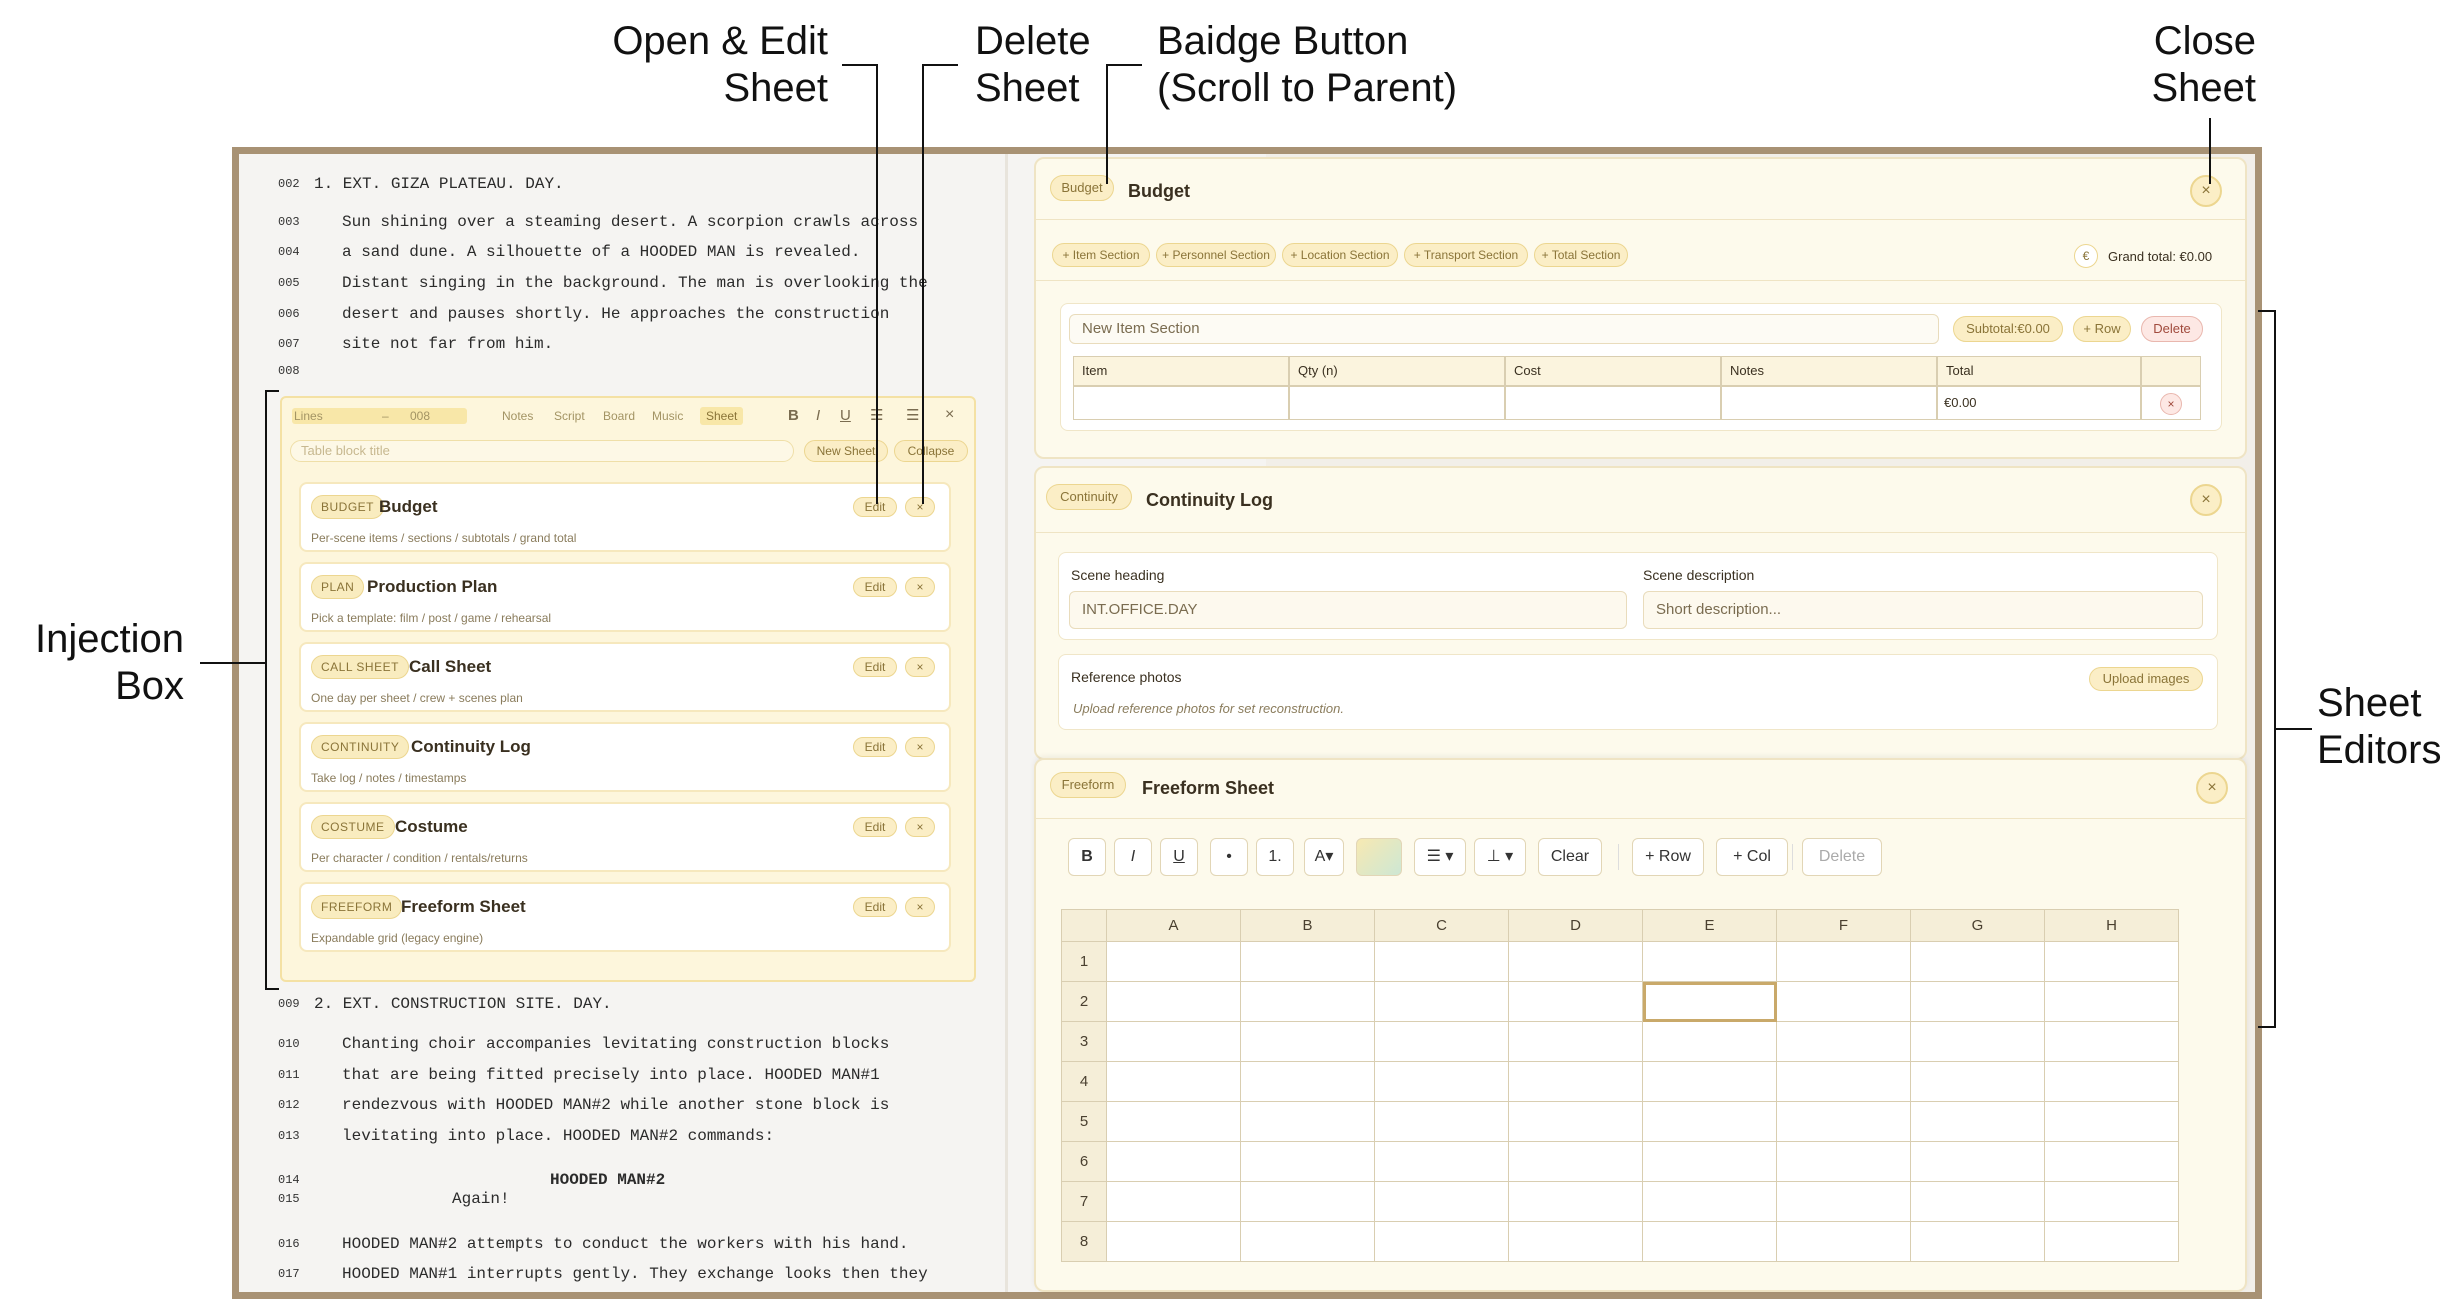 This screenshot has width=2450, height=1314. What do you see at coordinates (420, 416) in the screenshot?
I see `lines-to: 008` at bounding box center [420, 416].